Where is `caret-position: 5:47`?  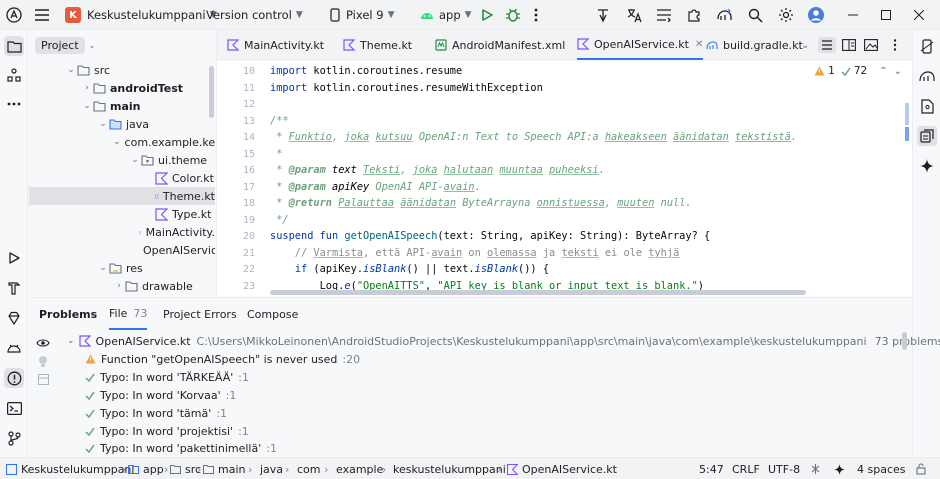 caret-position: 5:47 is located at coordinates (711, 468).